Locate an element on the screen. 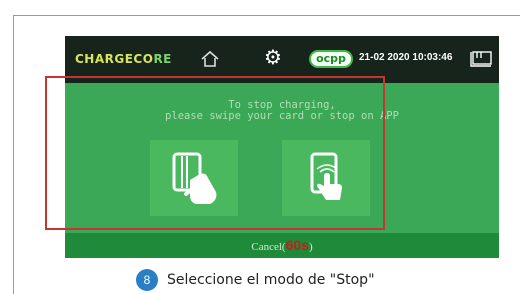 This screenshot has height=294, width=520. datetime: 21-02 2020 10:03:46 is located at coordinates (405, 57).